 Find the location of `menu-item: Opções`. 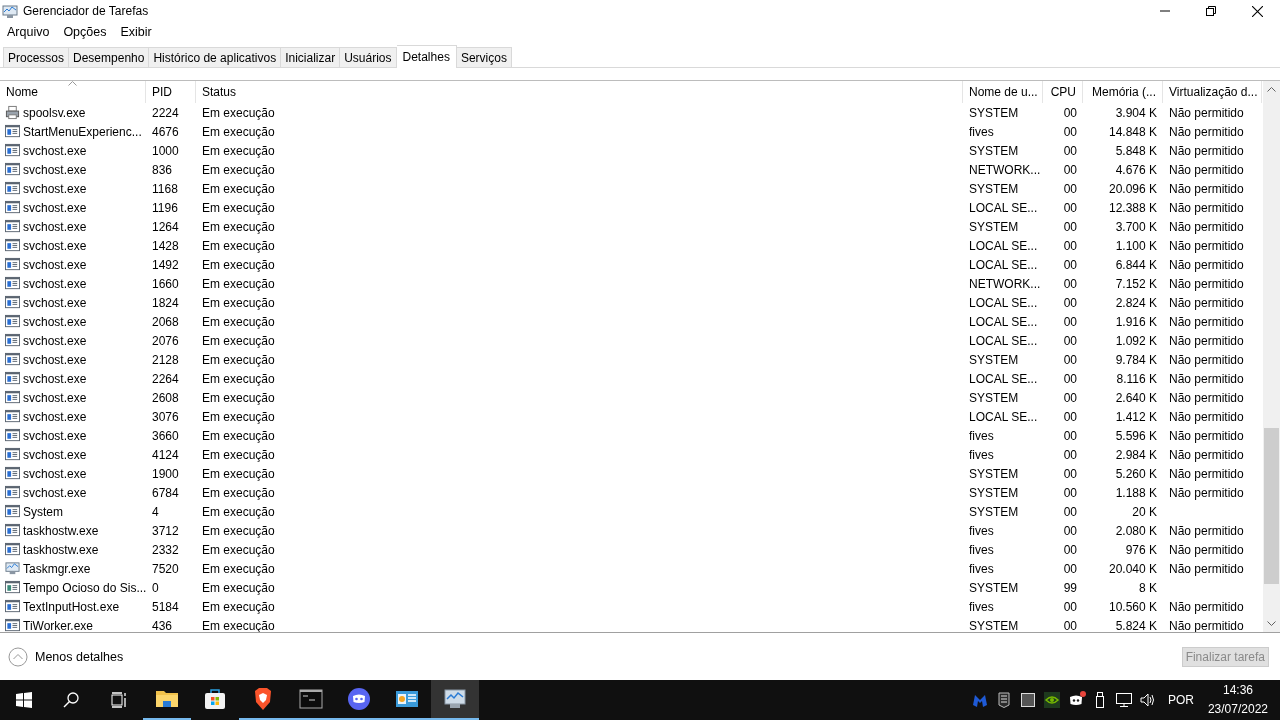

menu-item: Opções is located at coordinates (85, 31).